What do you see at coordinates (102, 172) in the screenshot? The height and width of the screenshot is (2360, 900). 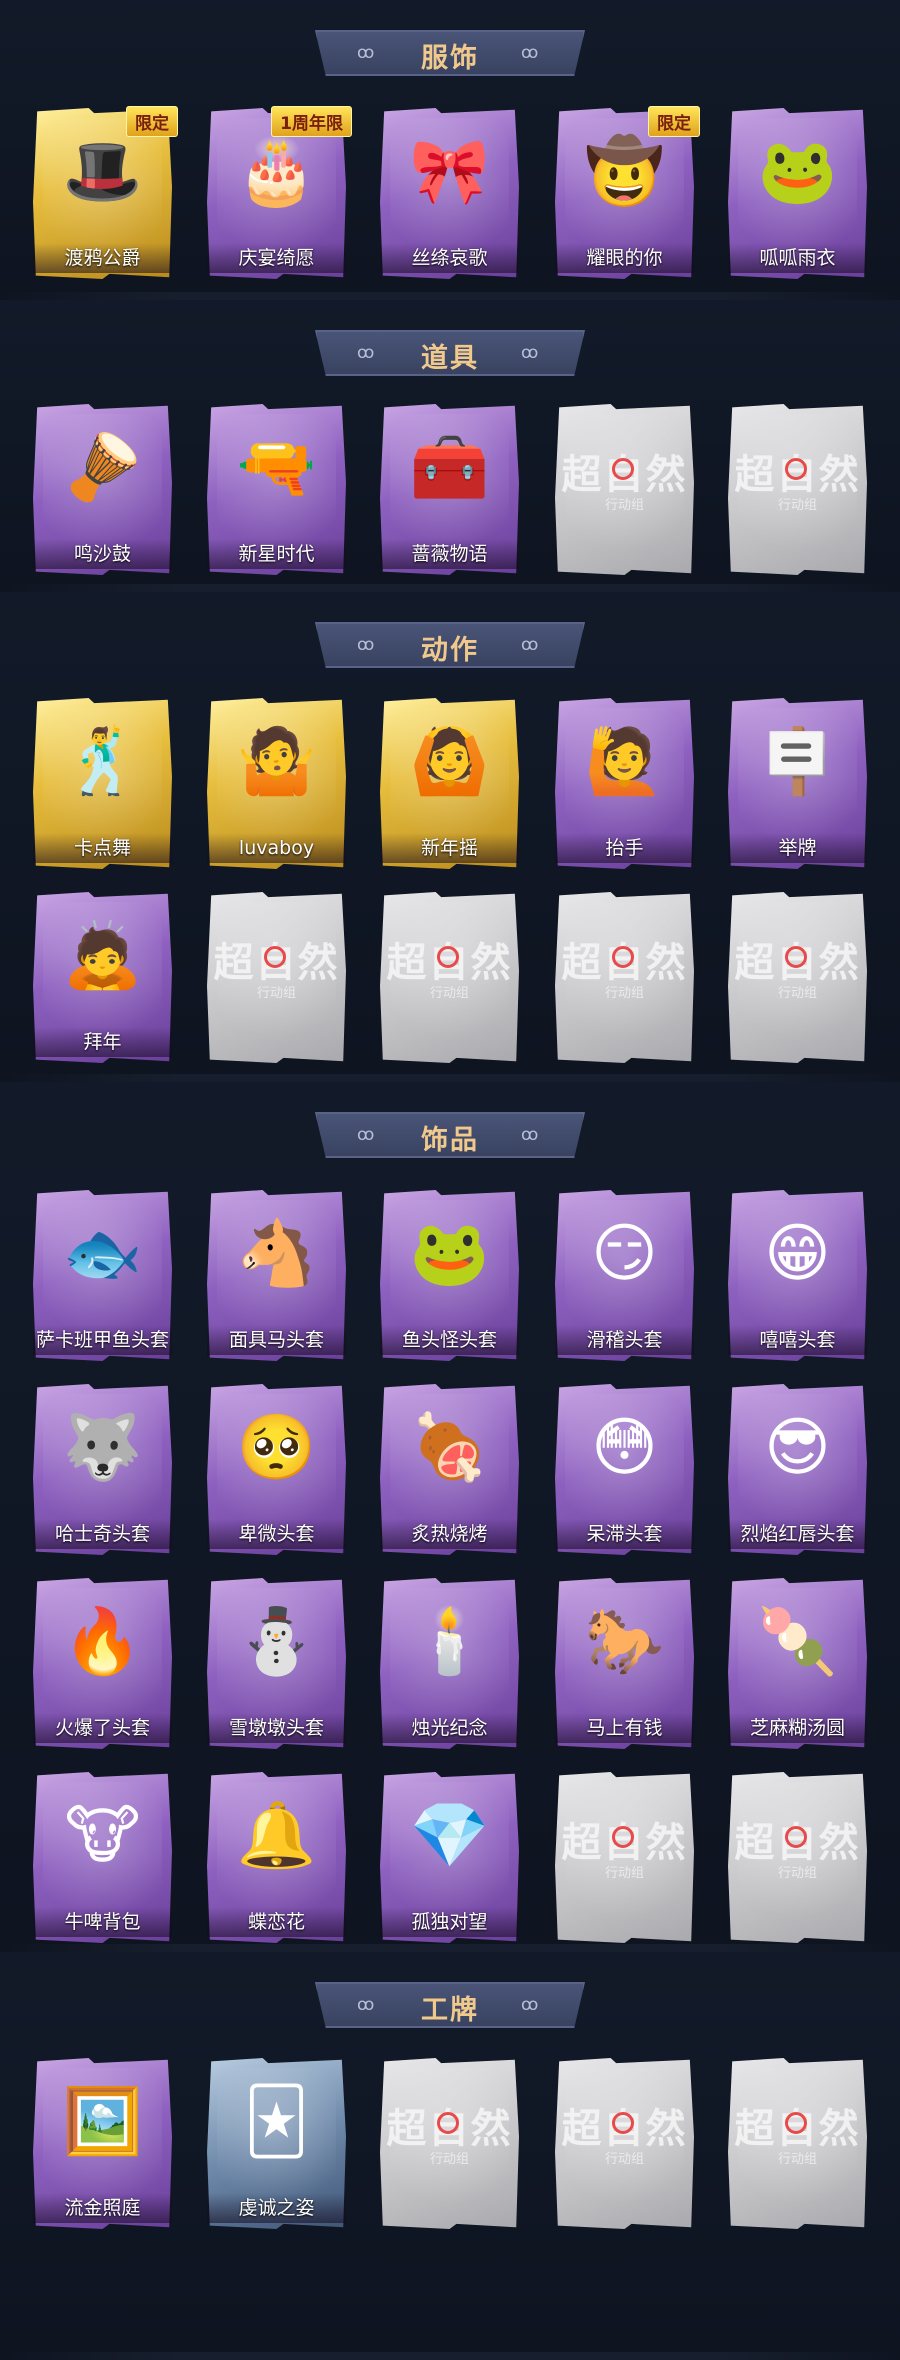 I see `noble-portrait-icon: 🎩` at bounding box center [102, 172].